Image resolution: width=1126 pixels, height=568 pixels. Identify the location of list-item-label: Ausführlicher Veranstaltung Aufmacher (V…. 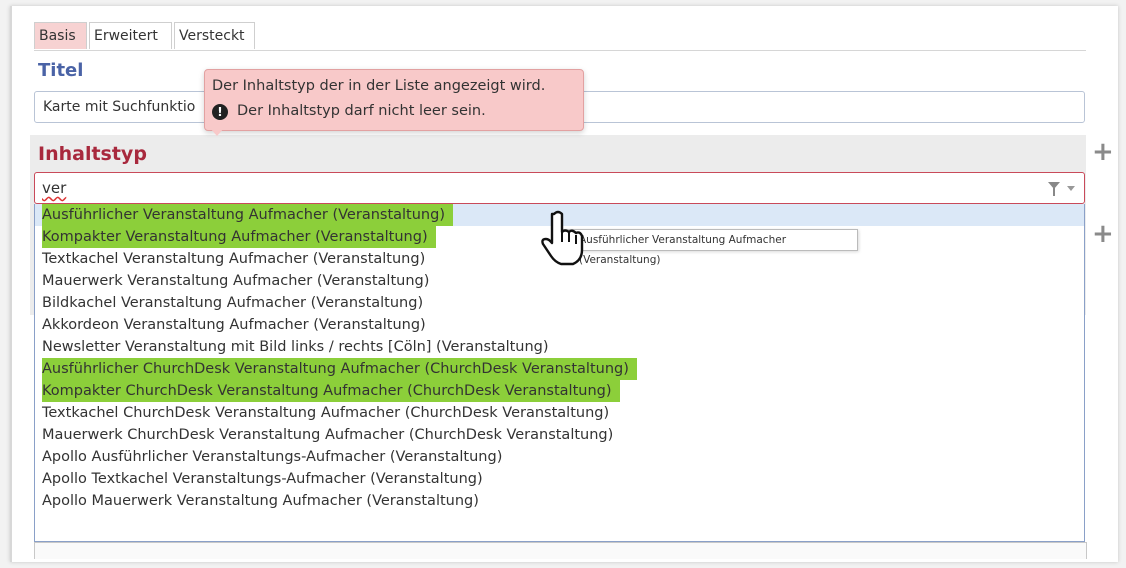
(247, 215).